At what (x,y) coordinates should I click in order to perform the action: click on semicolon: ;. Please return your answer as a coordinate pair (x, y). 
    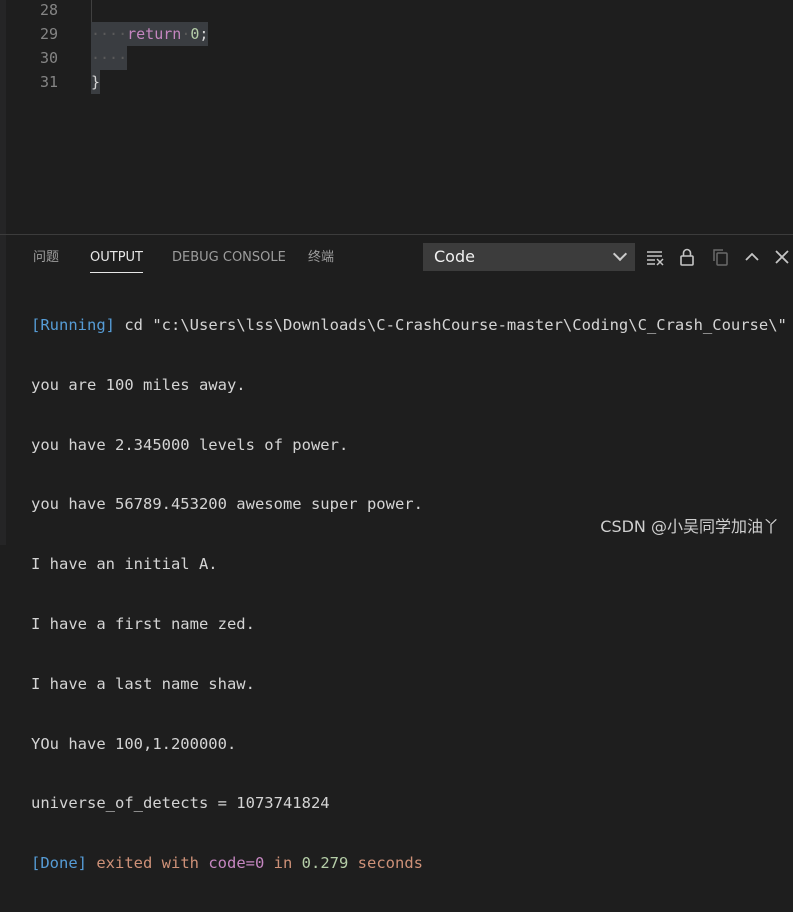
    Looking at the image, I should click on (204, 34).